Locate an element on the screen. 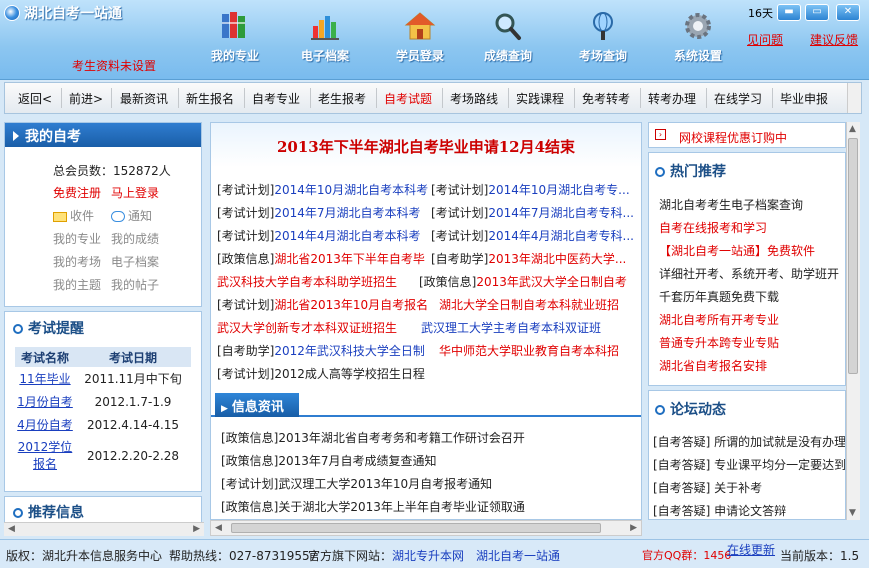 The image size is (869, 568). toolbar-label: 成绩查询 is located at coordinates (507, 56).